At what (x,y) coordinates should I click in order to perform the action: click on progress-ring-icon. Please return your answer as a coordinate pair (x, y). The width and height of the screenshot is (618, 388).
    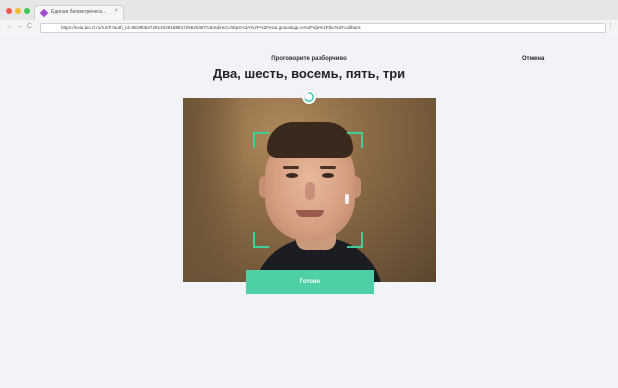
    Looking at the image, I should click on (309, 97).